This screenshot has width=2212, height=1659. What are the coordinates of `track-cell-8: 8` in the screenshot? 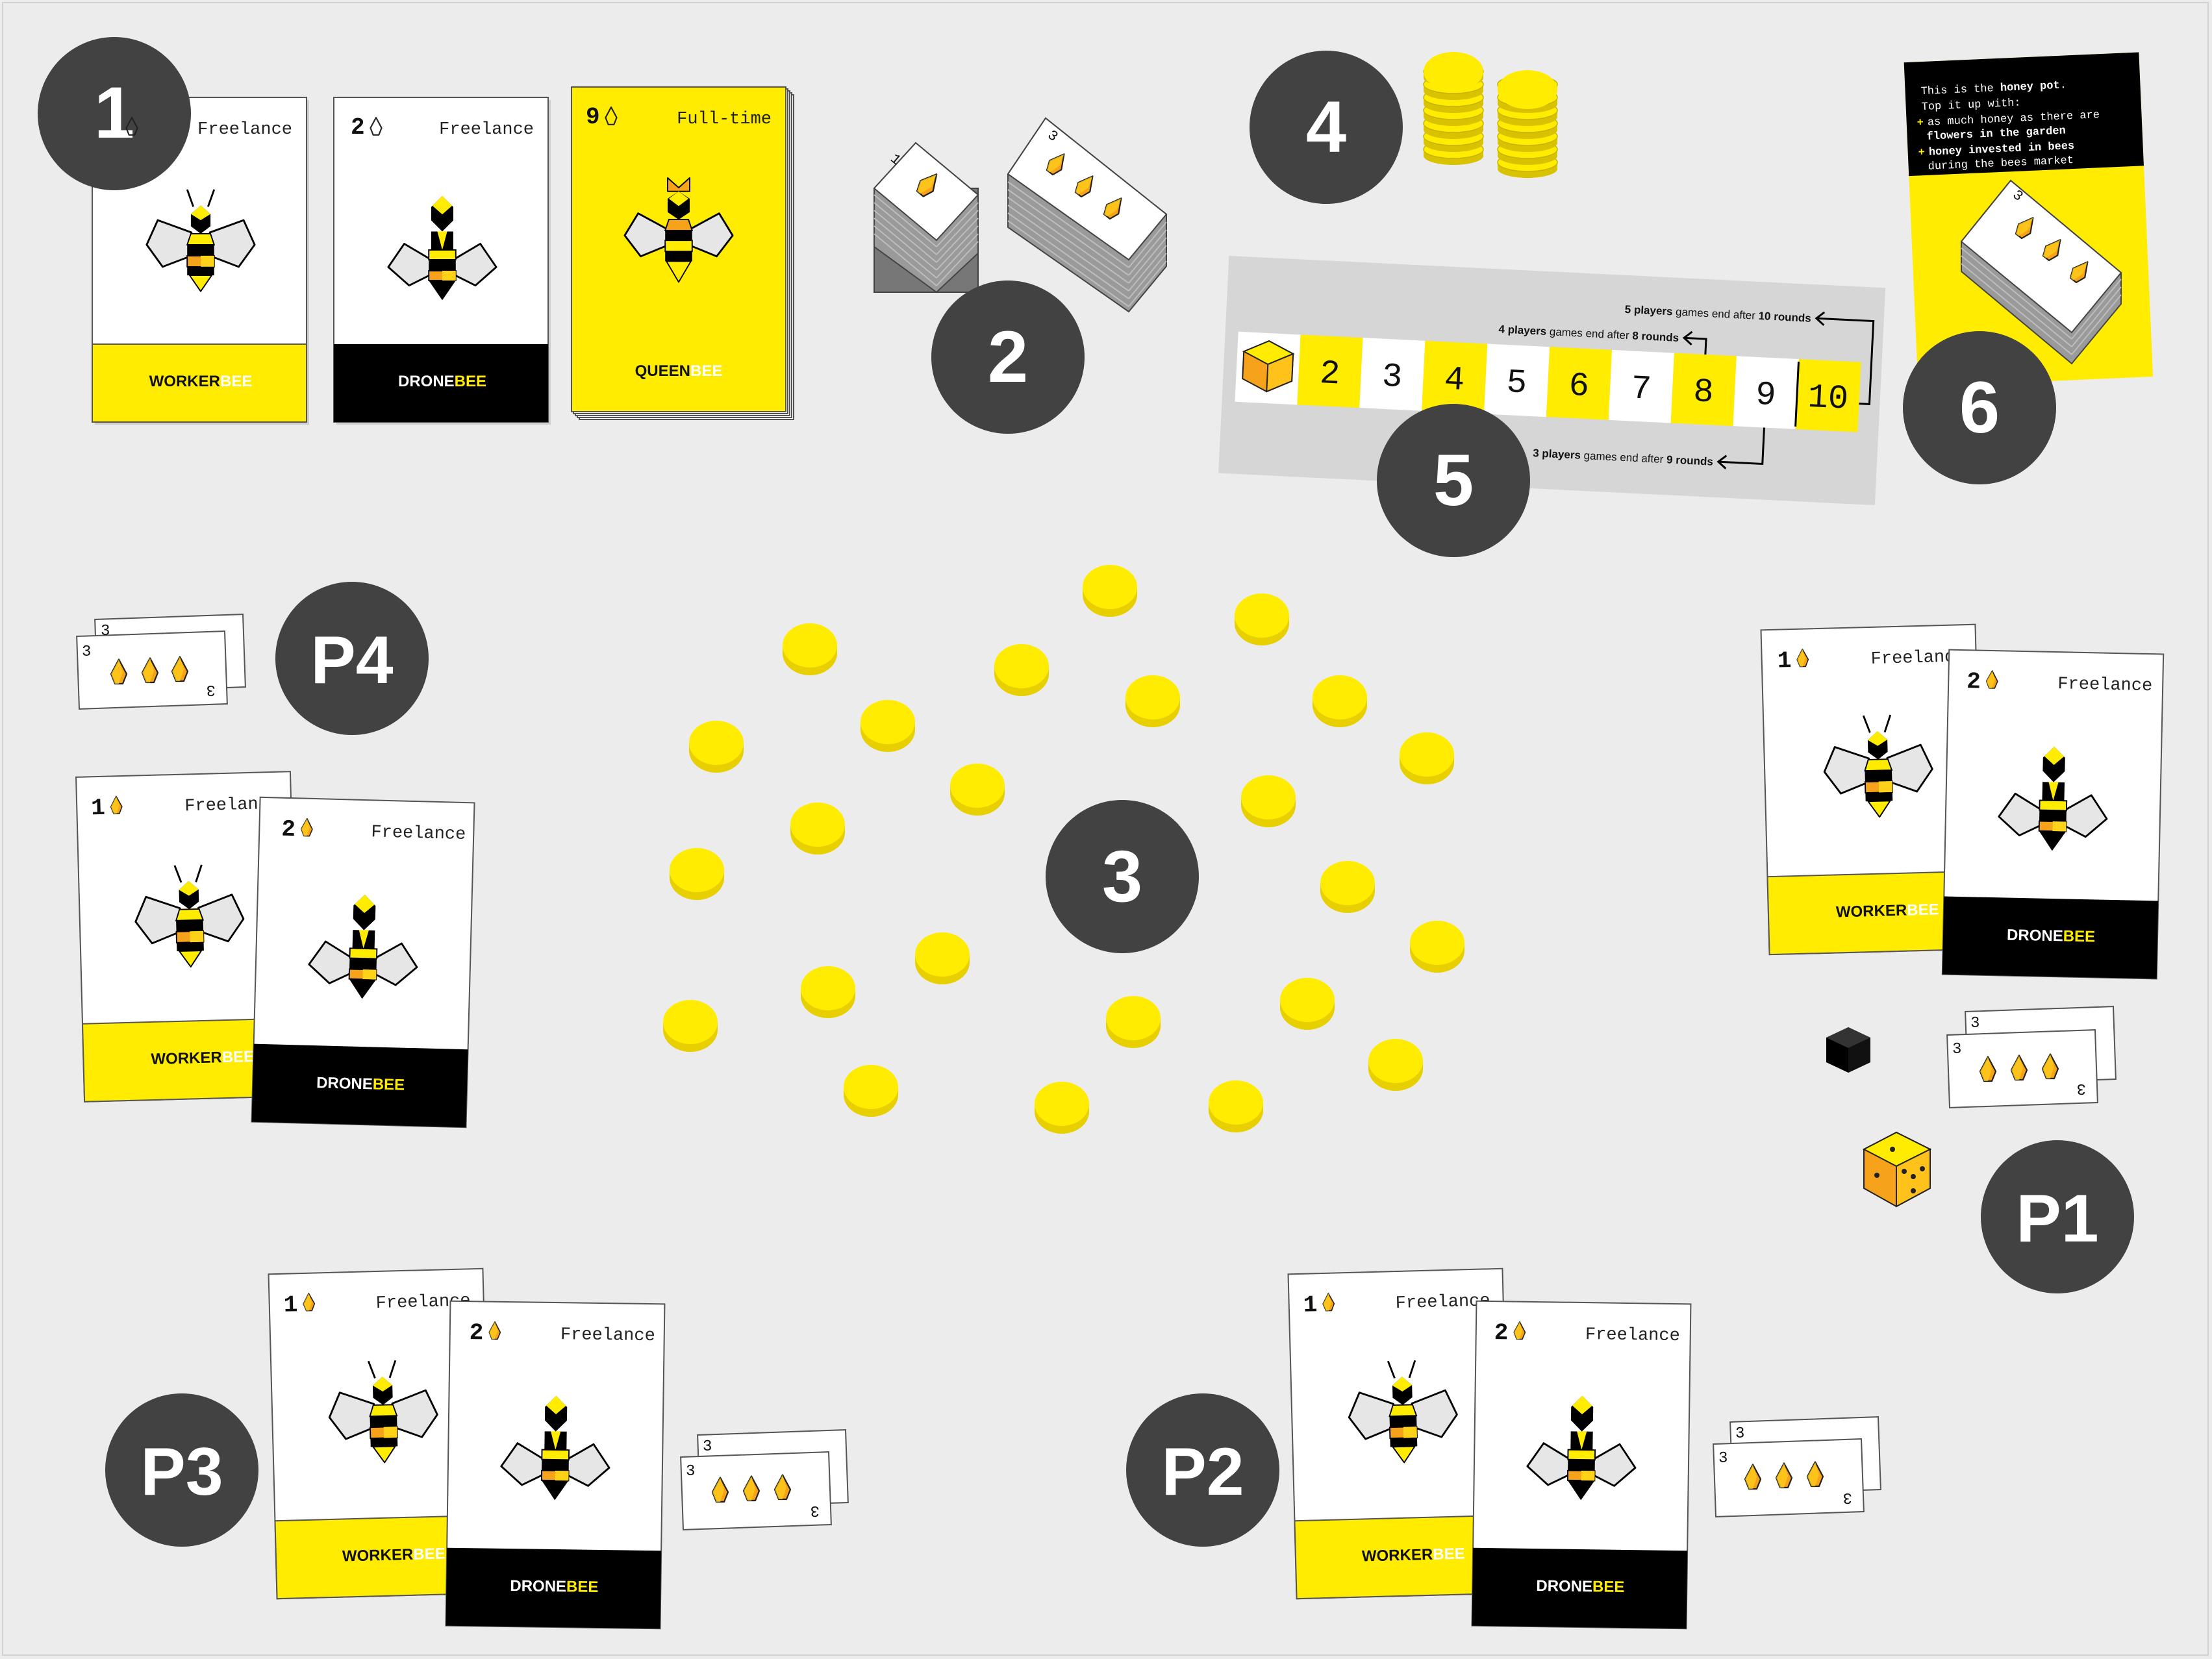 It's located at (1703, 393).